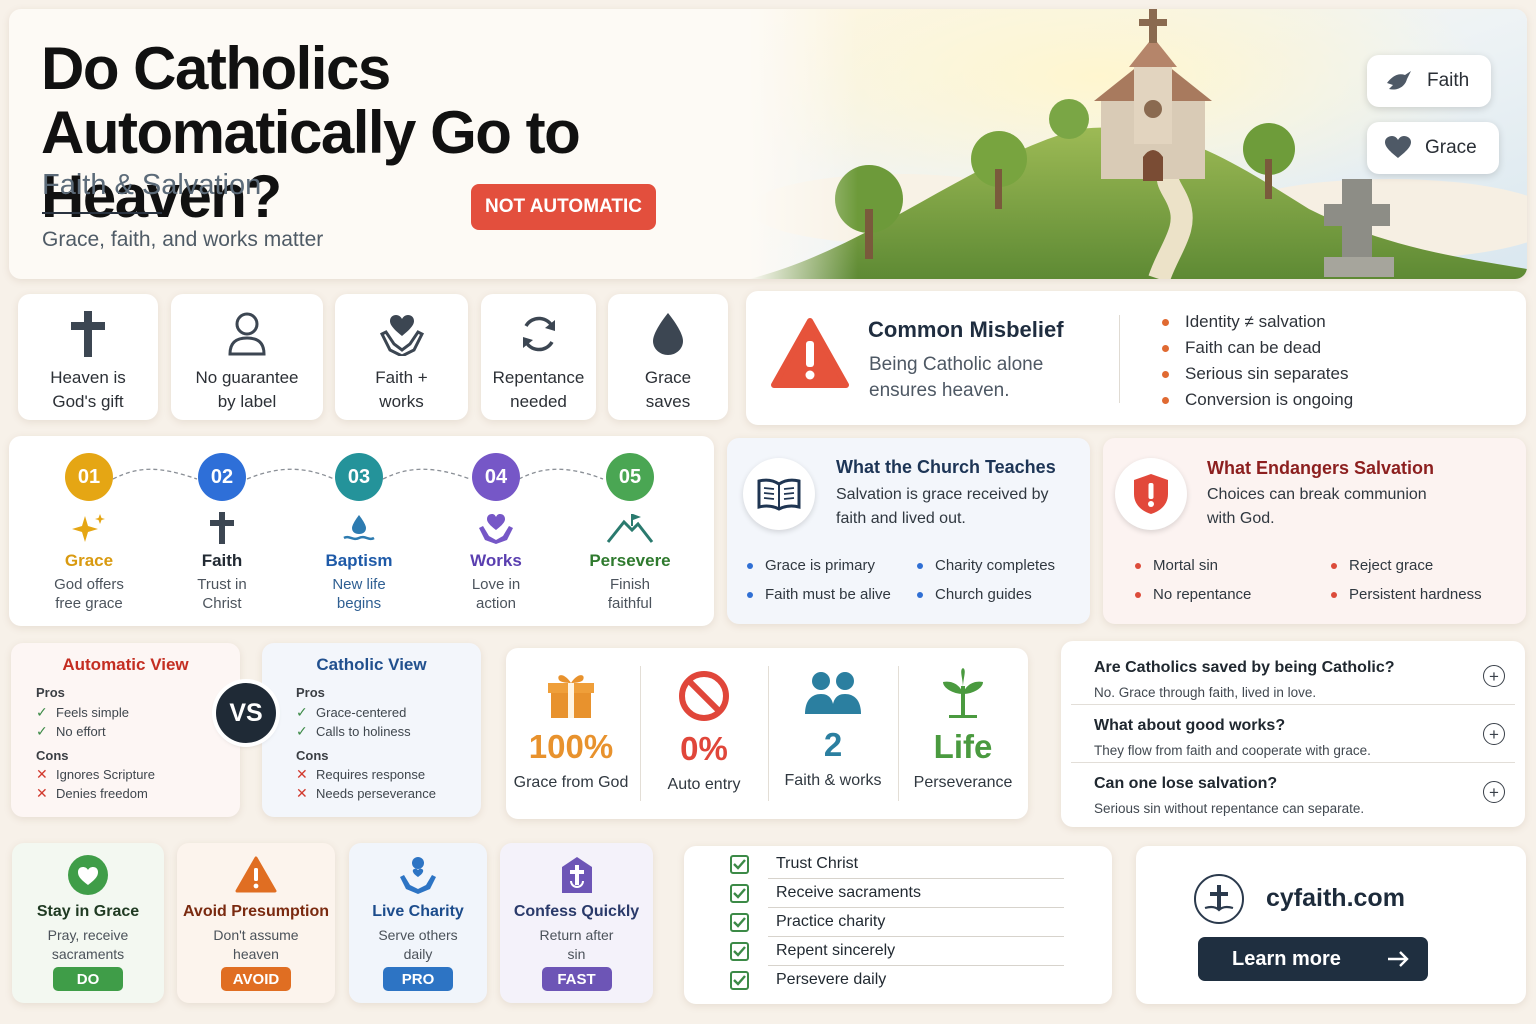  I want to click on stat-label: Perseverance, so click(963, 782).